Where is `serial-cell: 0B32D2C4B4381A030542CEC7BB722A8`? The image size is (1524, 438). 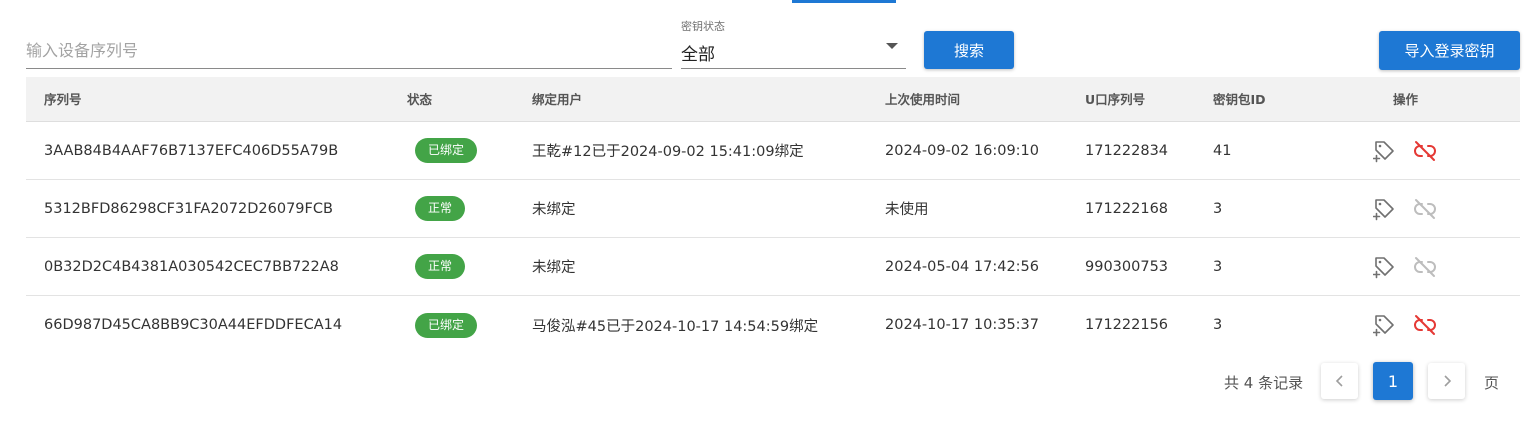
serial-cell: 0B32D2C4B4381A030542CEC7BB722A8 is located at coordinates (191, 266).